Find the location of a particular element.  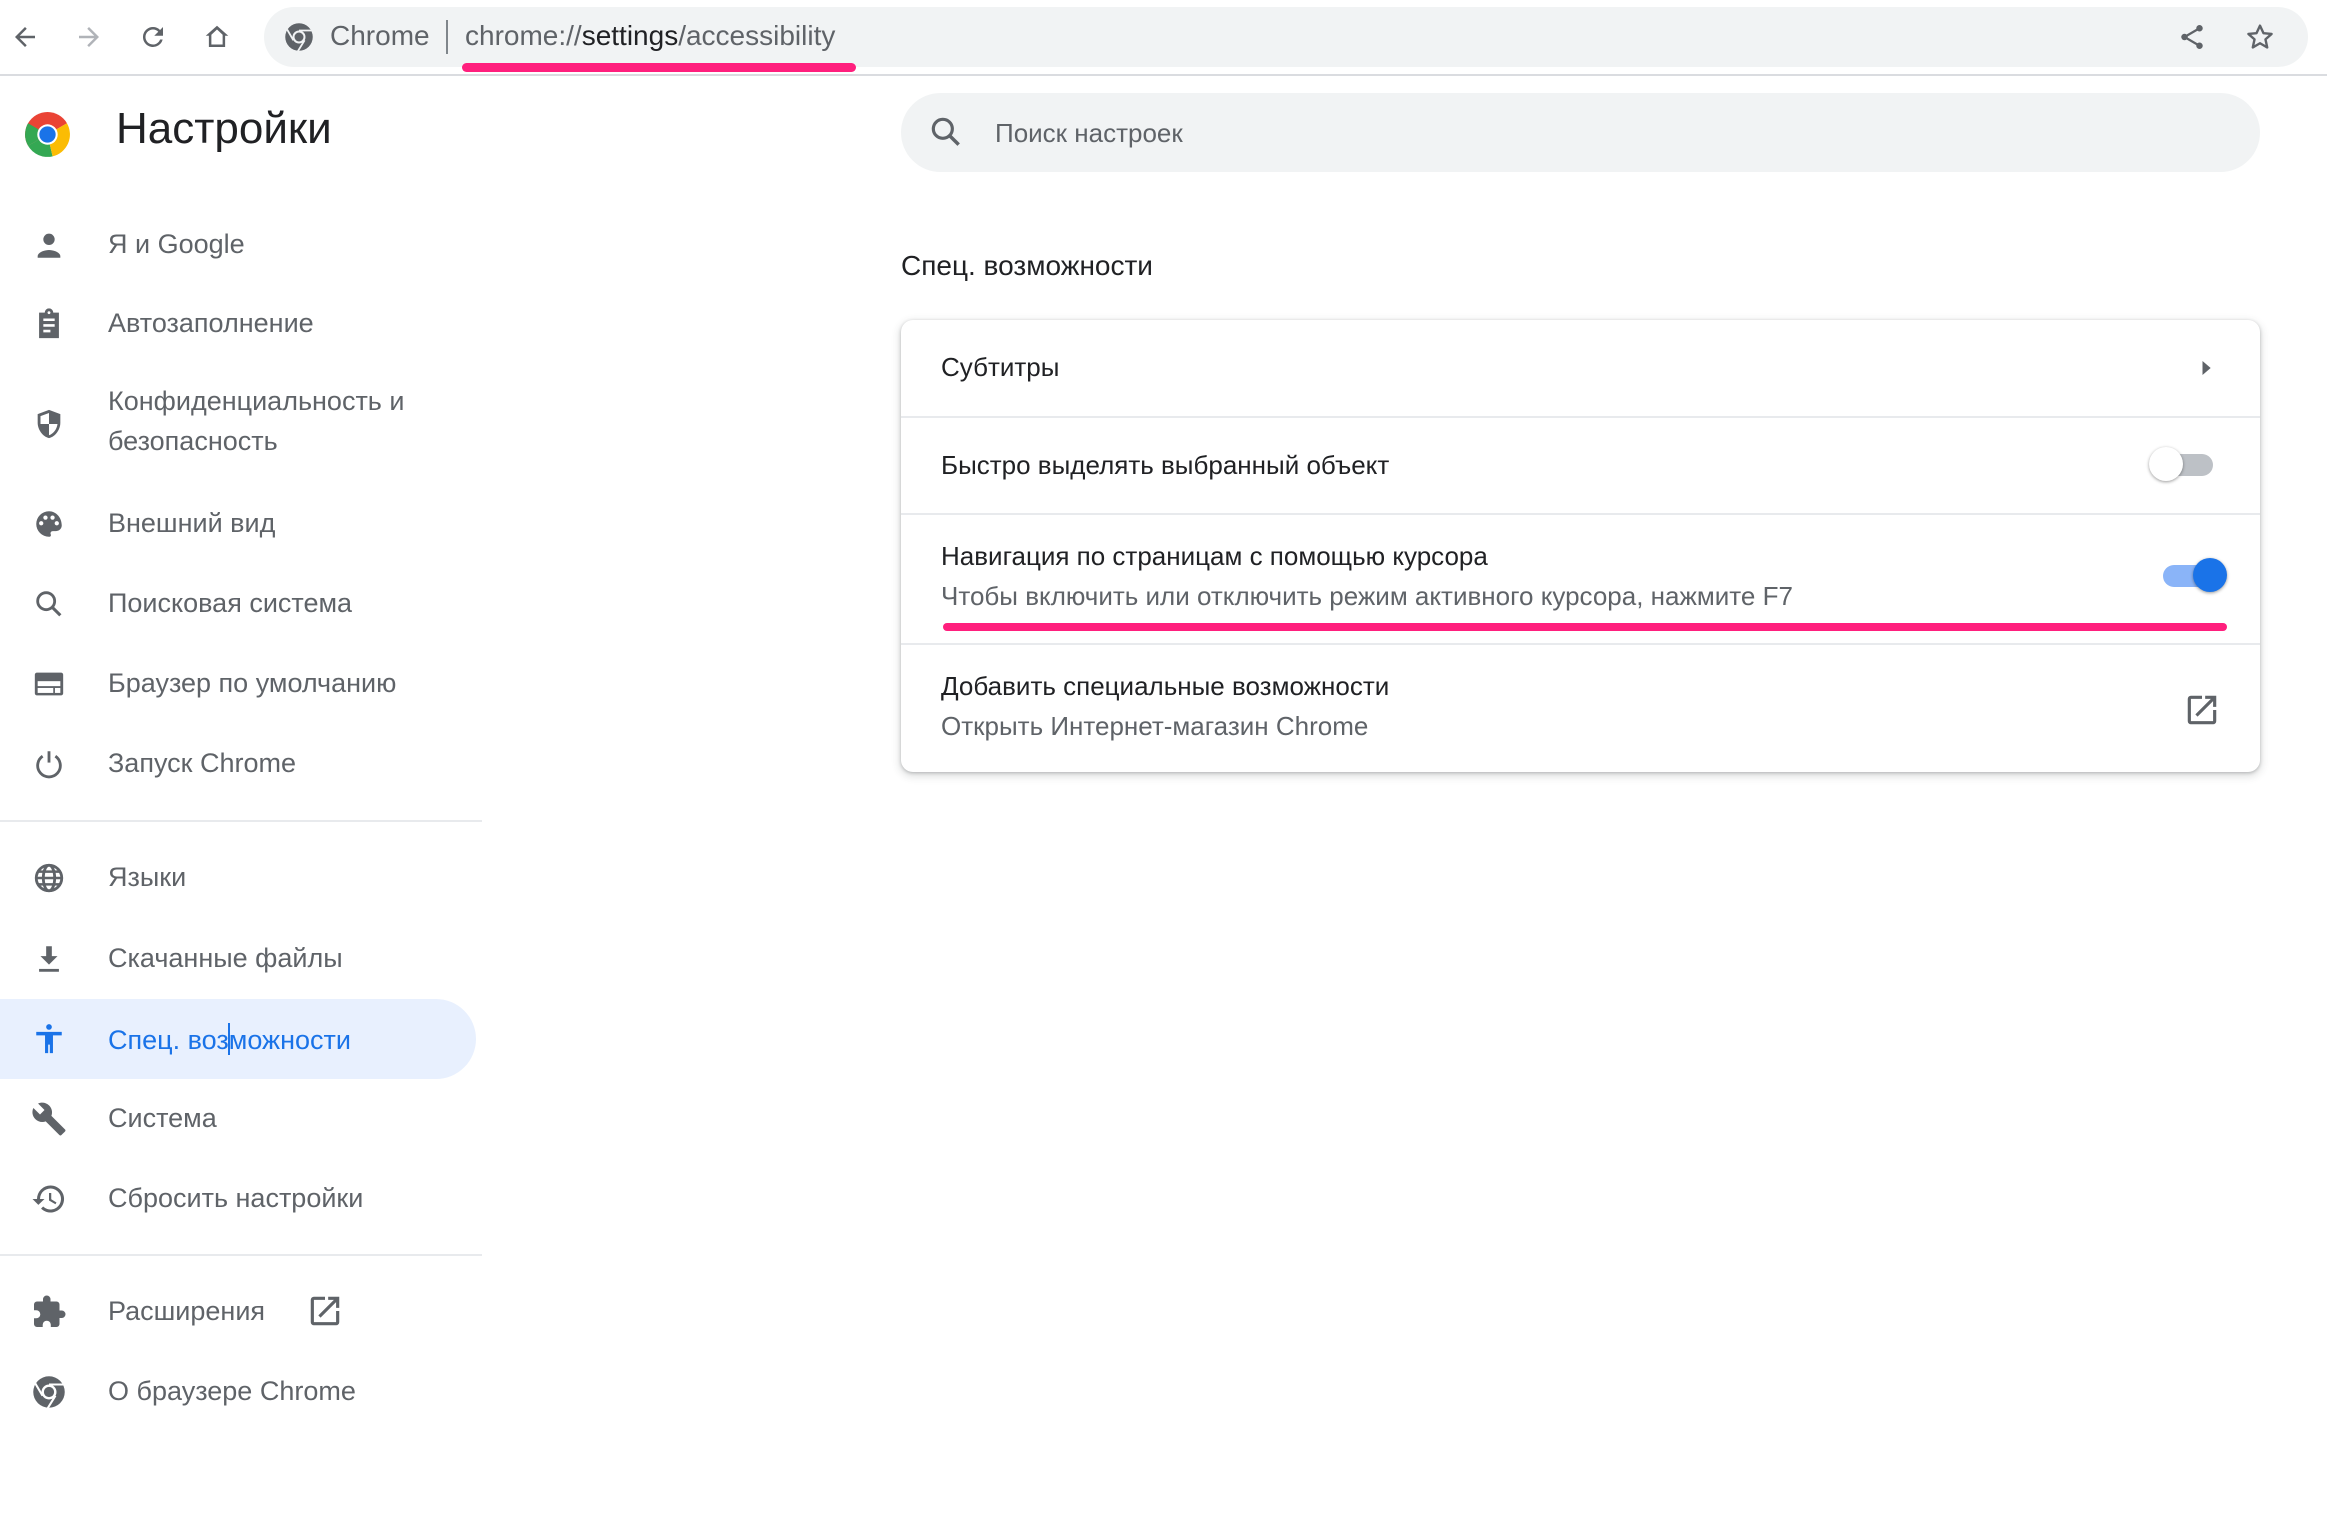

reload-icon is located at coordinates (152, 36).